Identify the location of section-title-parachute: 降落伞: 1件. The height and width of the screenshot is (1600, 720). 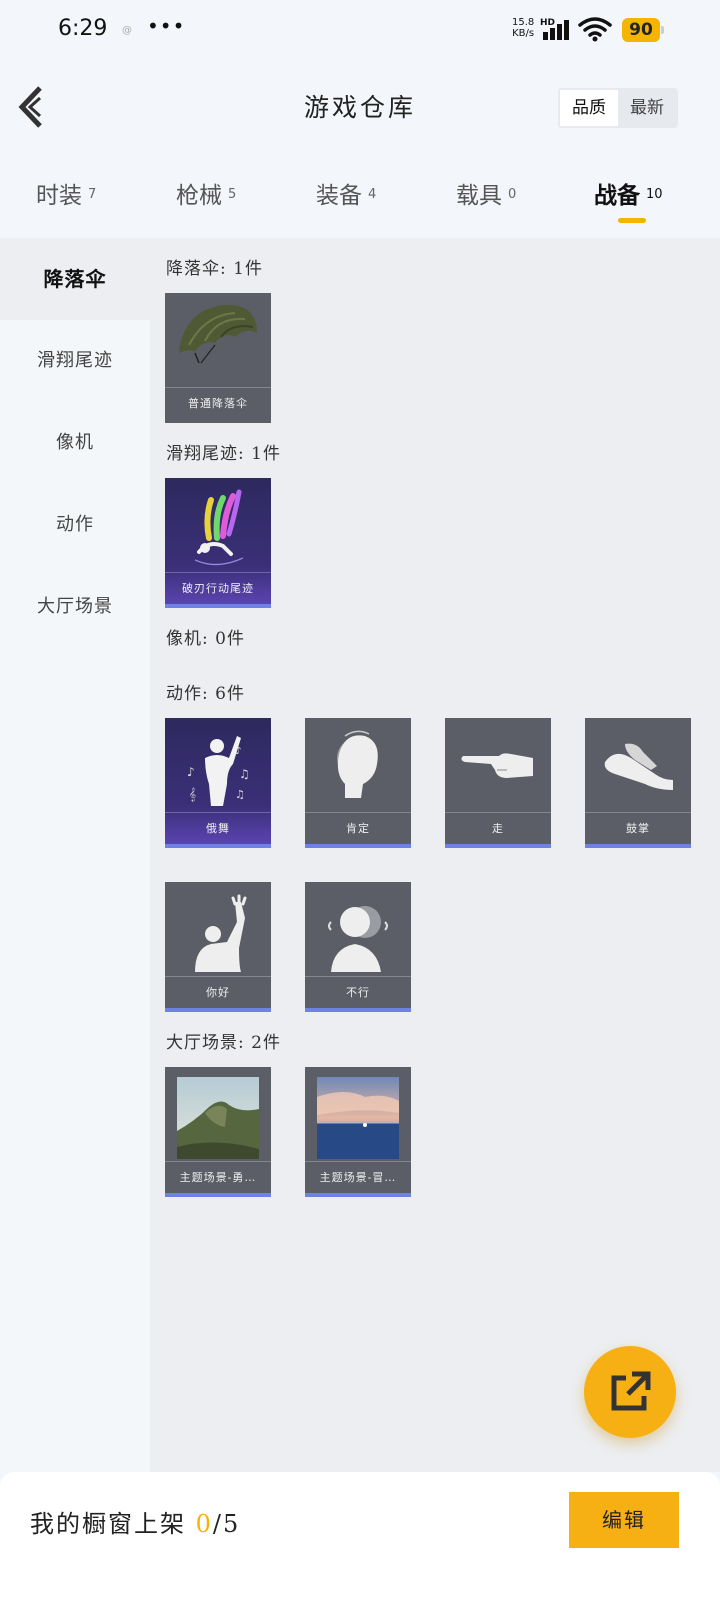
(214, 269).